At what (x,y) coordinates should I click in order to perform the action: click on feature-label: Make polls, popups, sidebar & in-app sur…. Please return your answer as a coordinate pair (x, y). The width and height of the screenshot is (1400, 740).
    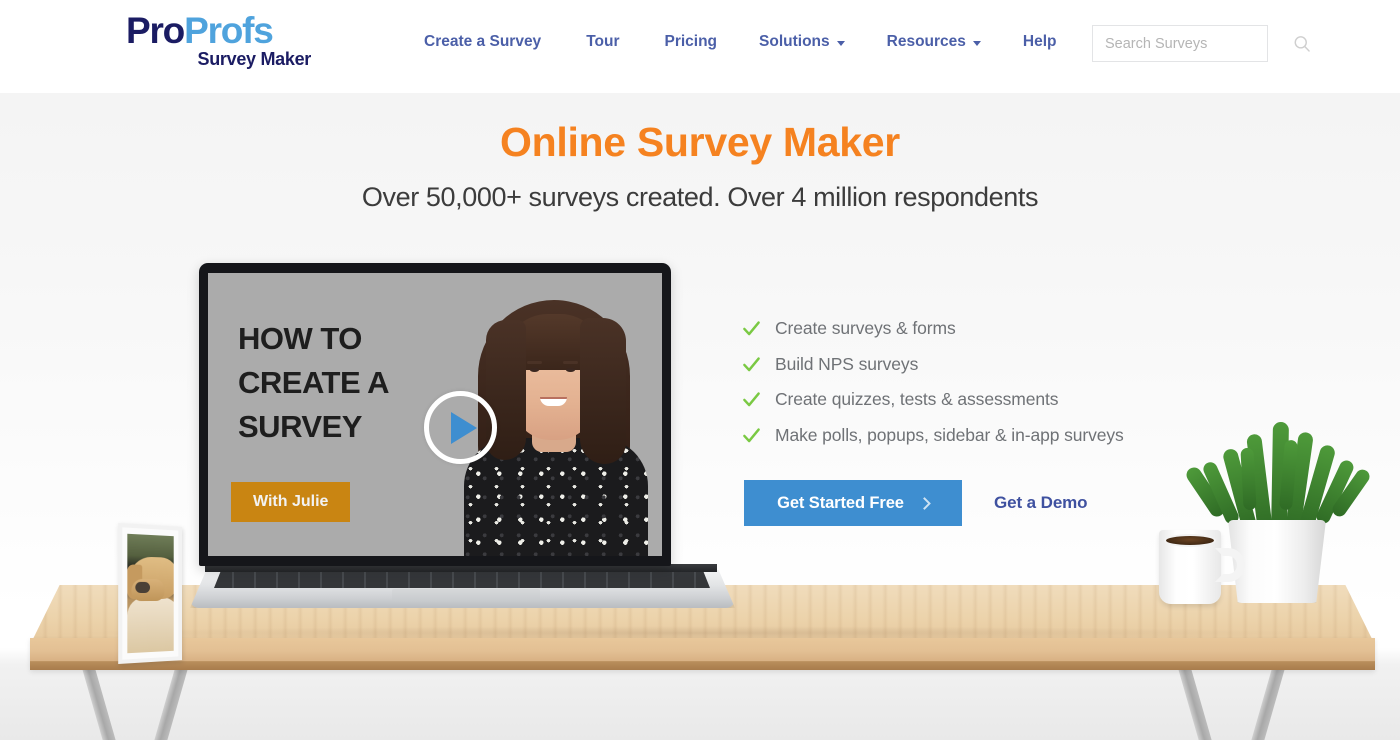
    Looking at the image, I should click on (949, 435).